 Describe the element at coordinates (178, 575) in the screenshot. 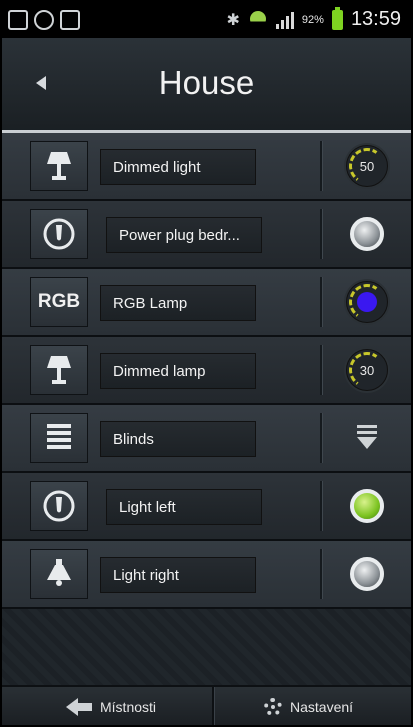

I see `device-label: Light right` at that location.